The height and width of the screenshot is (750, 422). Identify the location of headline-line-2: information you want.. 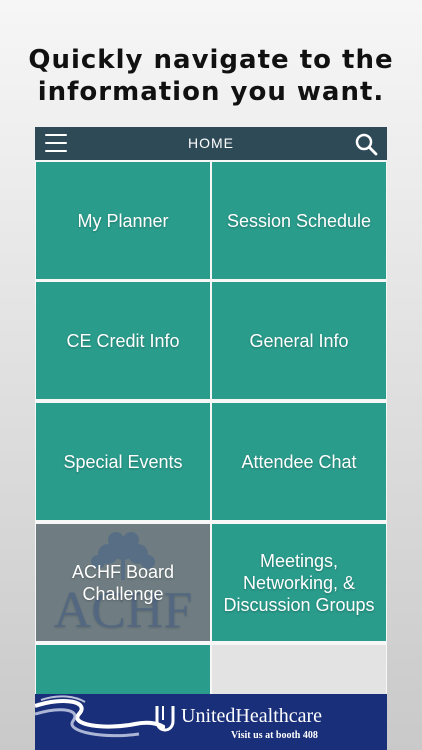
(211, 92).